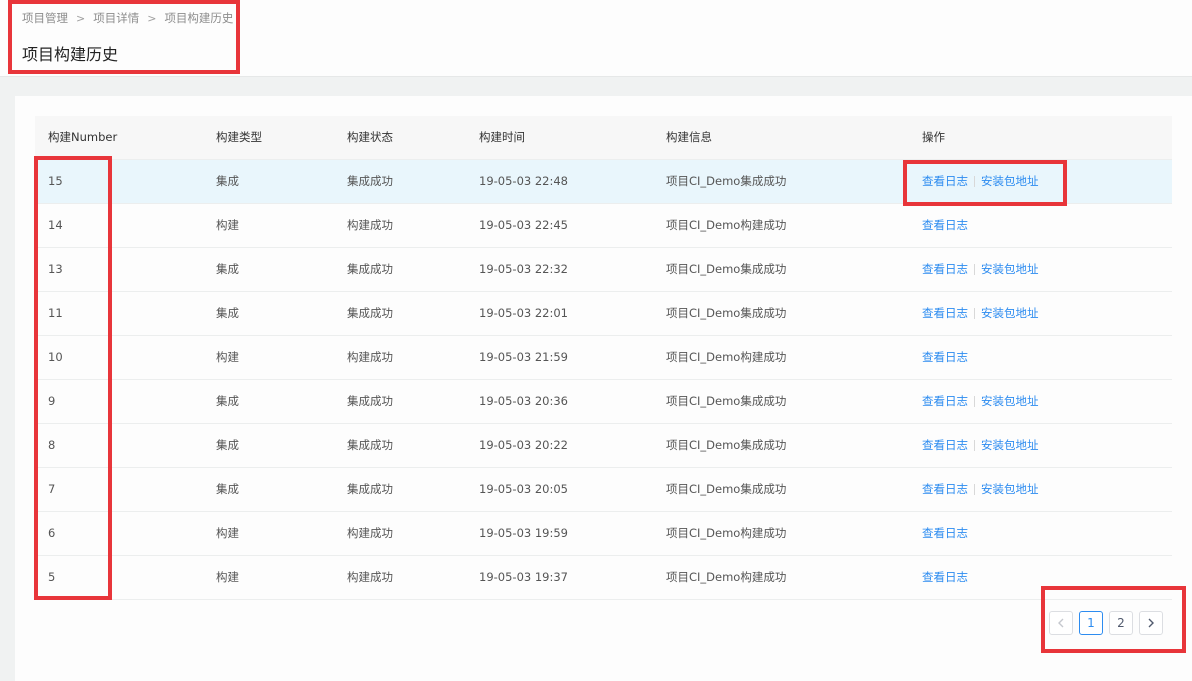  What do you see at coordinates (794, 138) in the screenshot?
I see `column-header-build-info: 构建信息` at bounding box center [794, 138].